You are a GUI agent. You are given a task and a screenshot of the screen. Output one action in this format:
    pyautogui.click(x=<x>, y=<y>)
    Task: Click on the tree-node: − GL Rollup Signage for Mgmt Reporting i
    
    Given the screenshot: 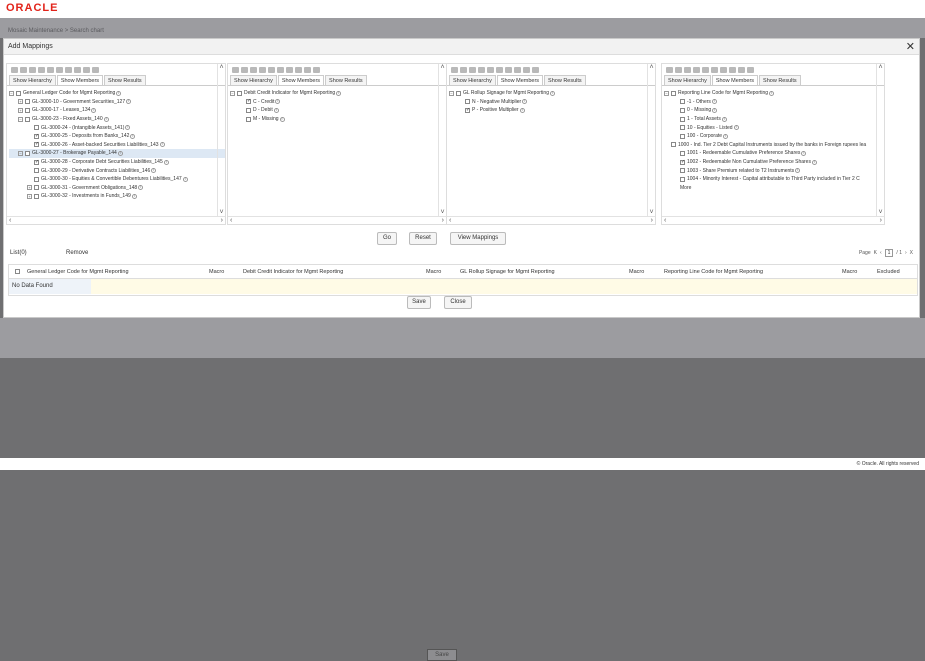 What is the action you would take?
    pyautogui.click(x=552, y=93)
    